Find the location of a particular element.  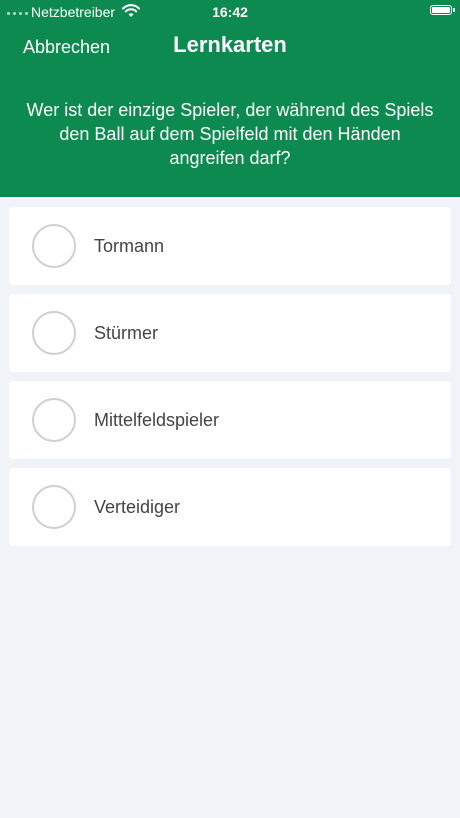

status-time: 16:42 is located at coordinates (230, 12).